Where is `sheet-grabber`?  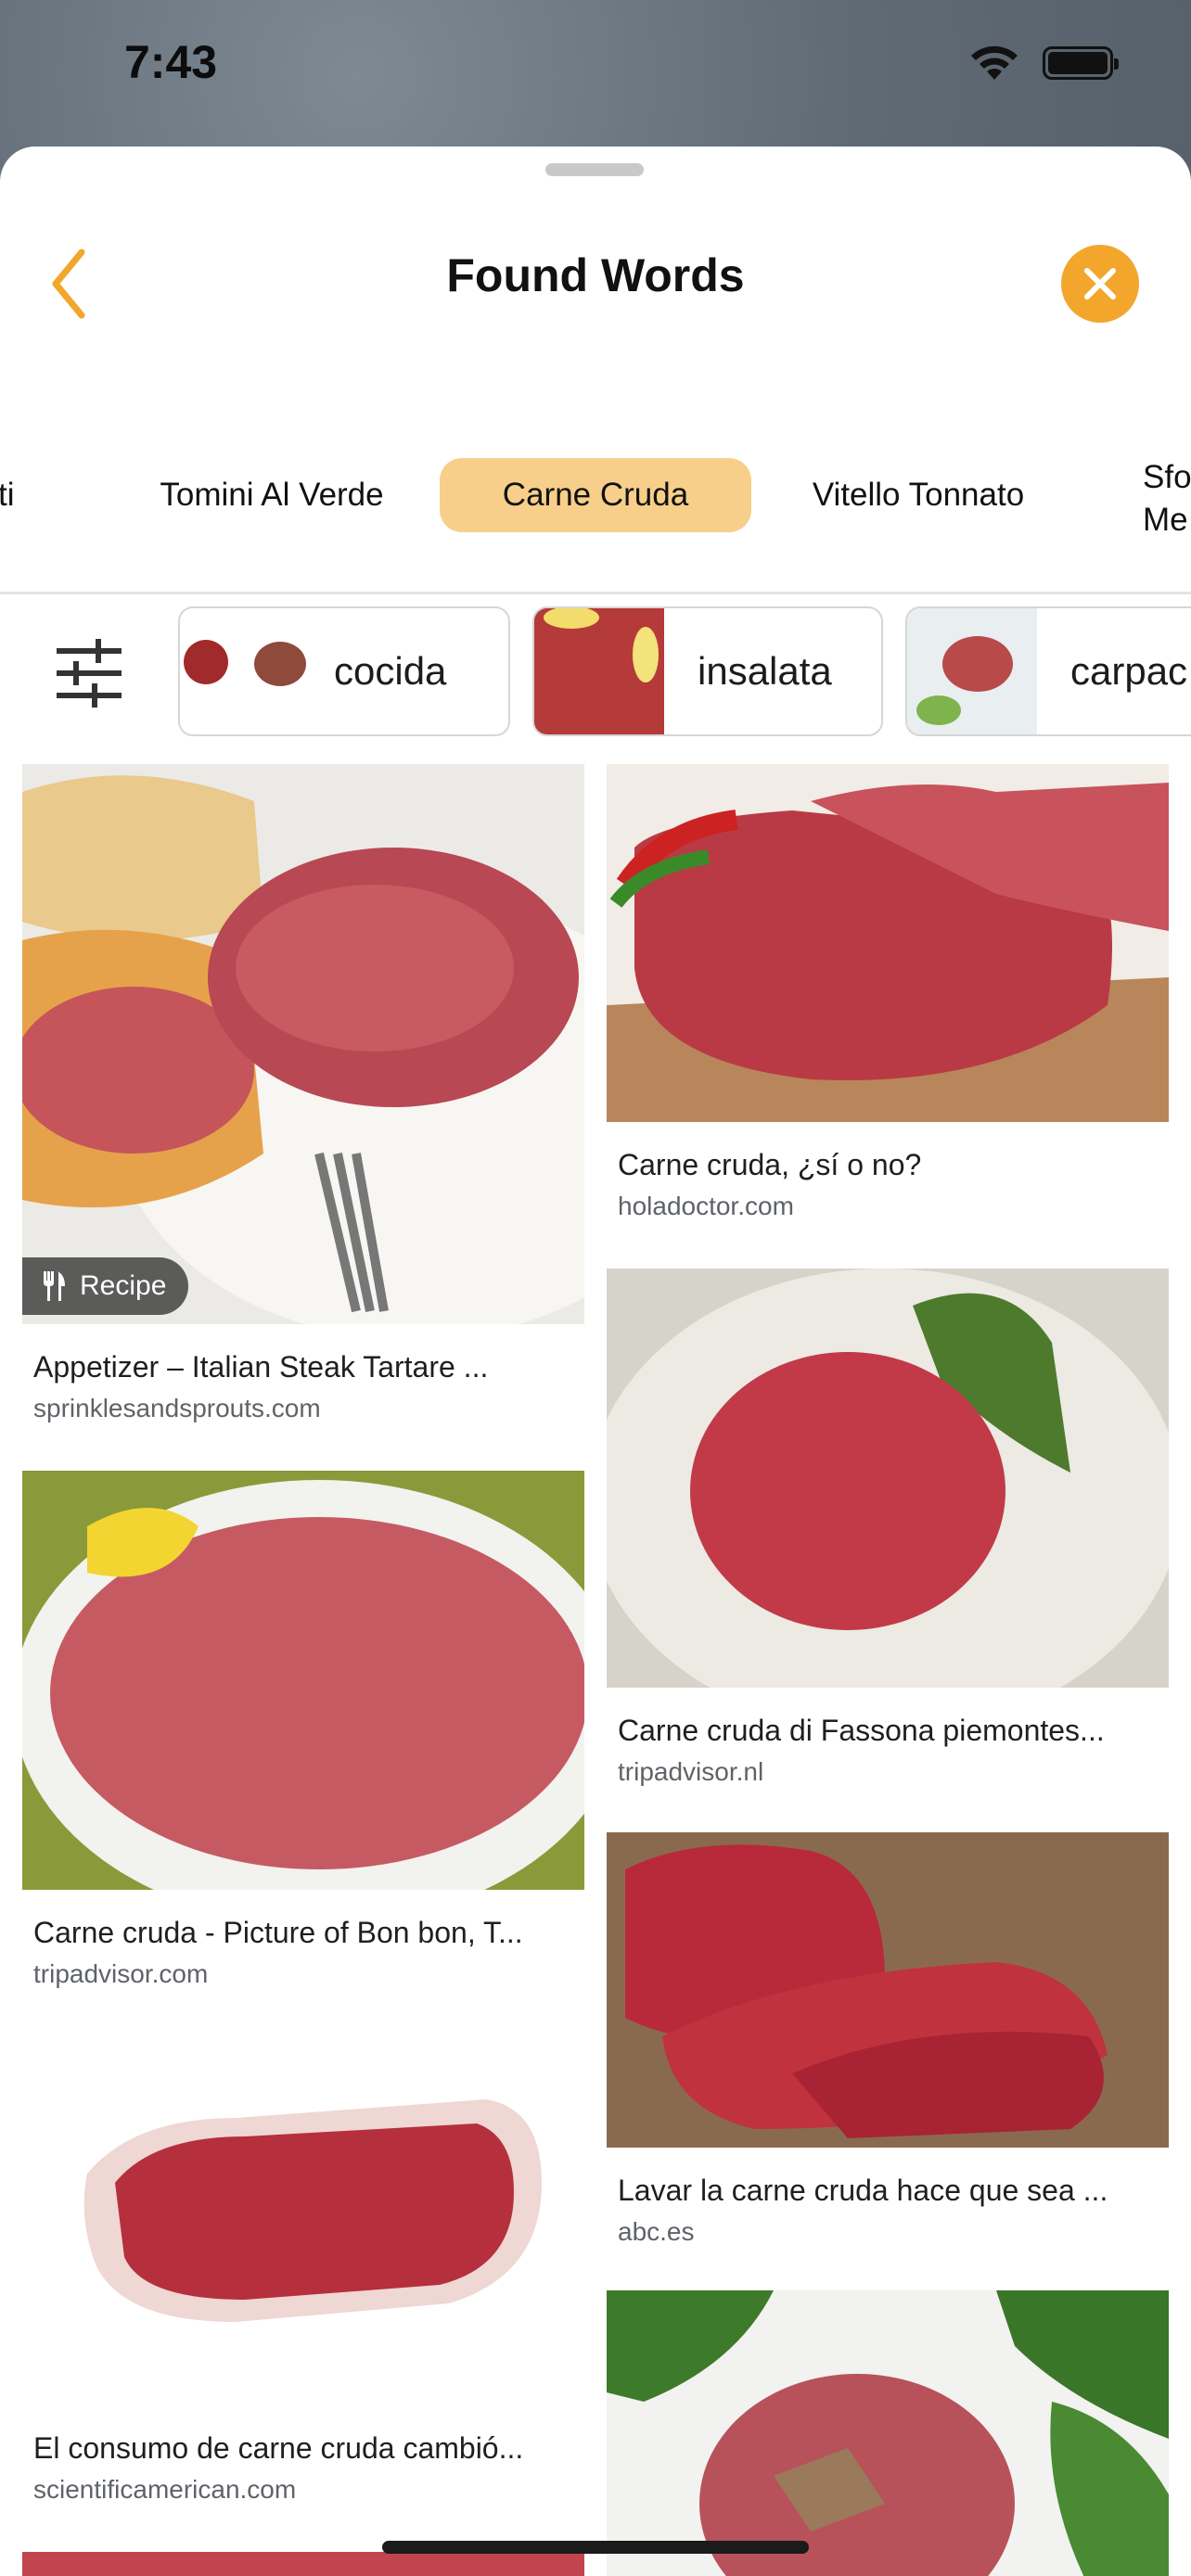
sheet-grabber is located at coordinates (594, 170).